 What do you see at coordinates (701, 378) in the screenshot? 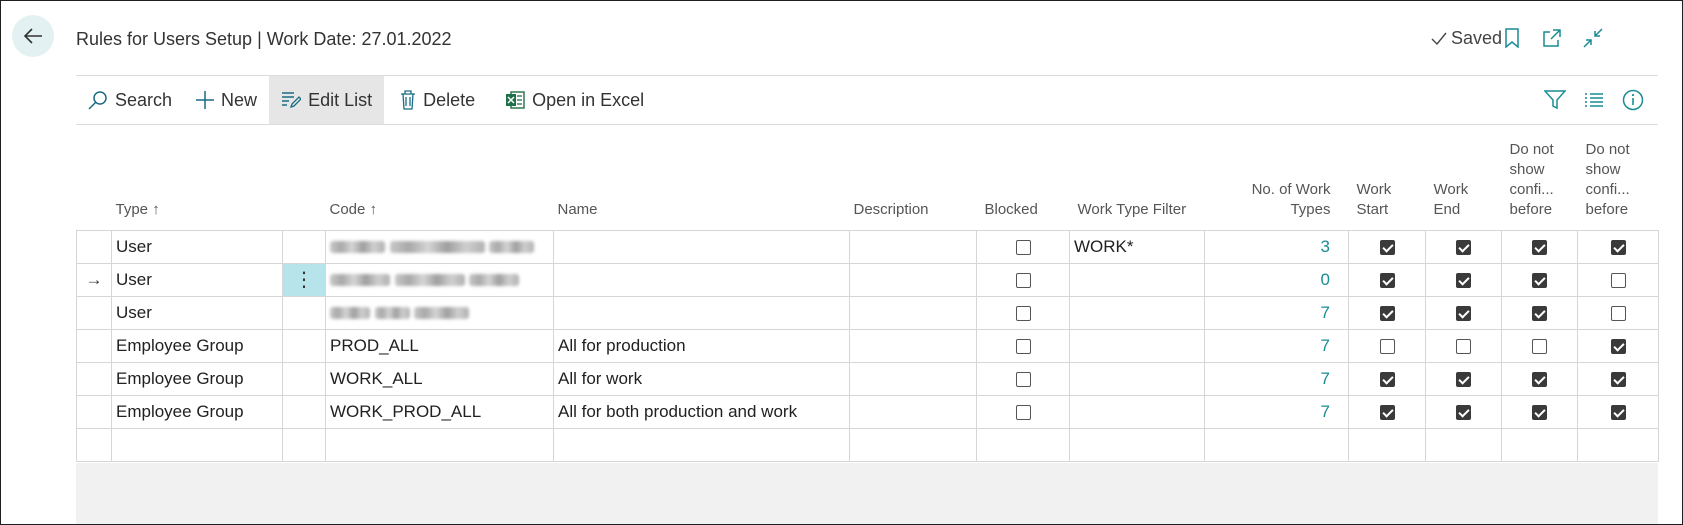
I see `name-cell: All for work` at bounding box center [701, 378].